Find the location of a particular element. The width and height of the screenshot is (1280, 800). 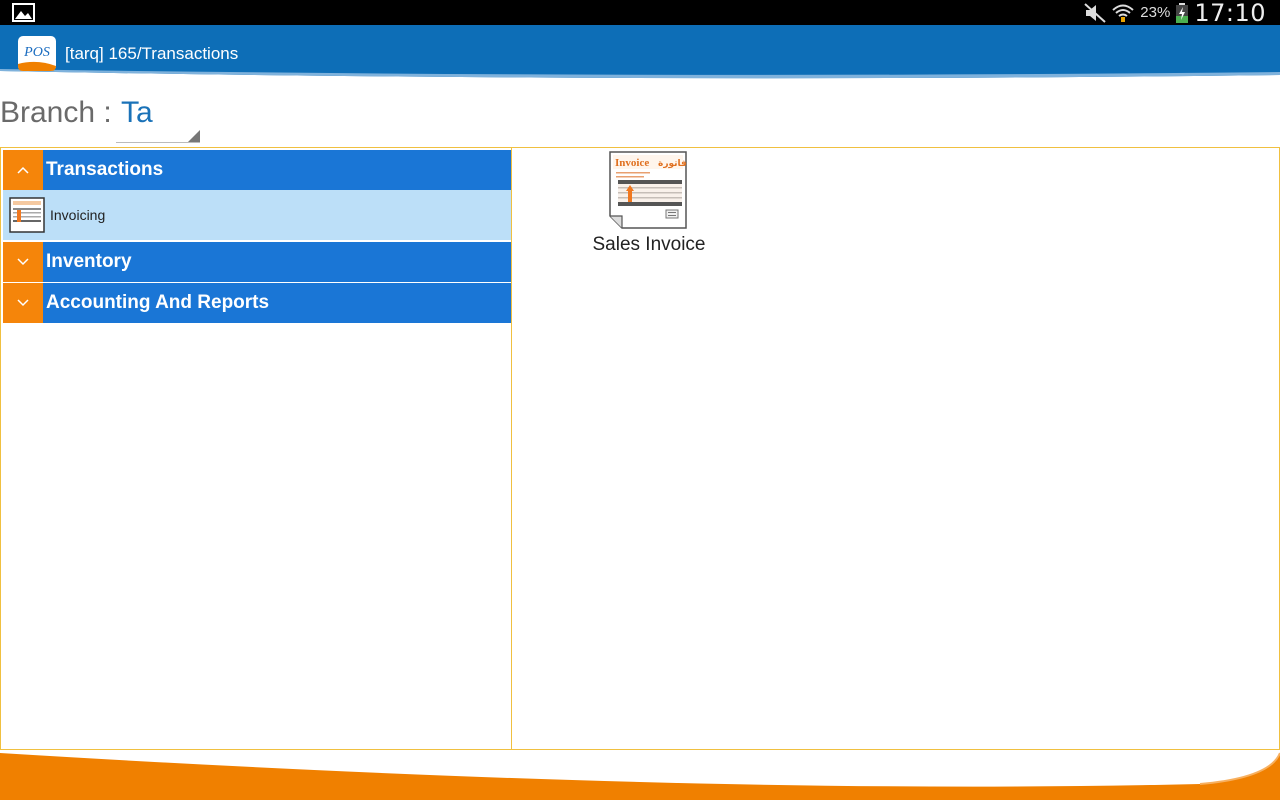

group-label: Transactions is located at coordinates (105, 169).